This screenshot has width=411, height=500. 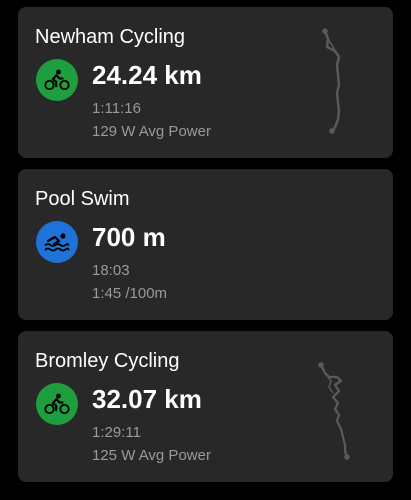 What do you see at coordinates (147, 75) in the screenshot?
I see `activity-distance: 24.24 km` at bounding box center [147, 75].